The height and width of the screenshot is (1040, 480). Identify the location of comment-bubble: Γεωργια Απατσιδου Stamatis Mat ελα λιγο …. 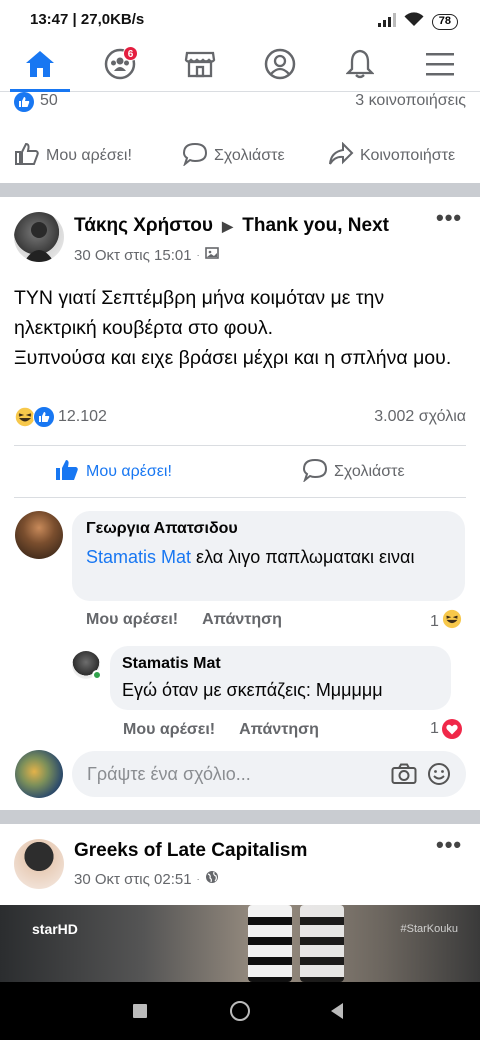
(268, 556).